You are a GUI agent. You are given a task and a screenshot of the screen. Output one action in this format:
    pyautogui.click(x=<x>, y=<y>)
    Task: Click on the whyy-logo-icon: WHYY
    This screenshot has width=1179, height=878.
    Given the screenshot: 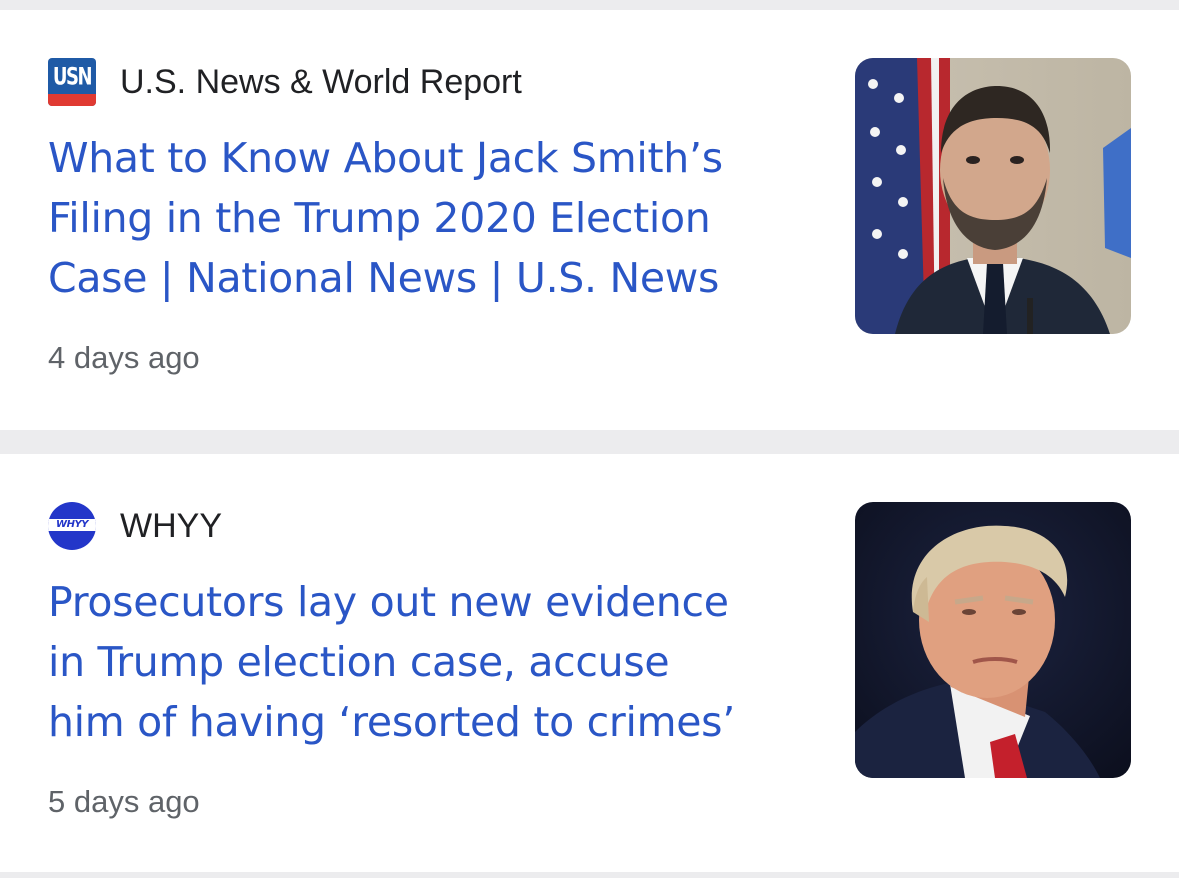 What is the action you would take?
    pyautogui.click(x=72, y=526)
    